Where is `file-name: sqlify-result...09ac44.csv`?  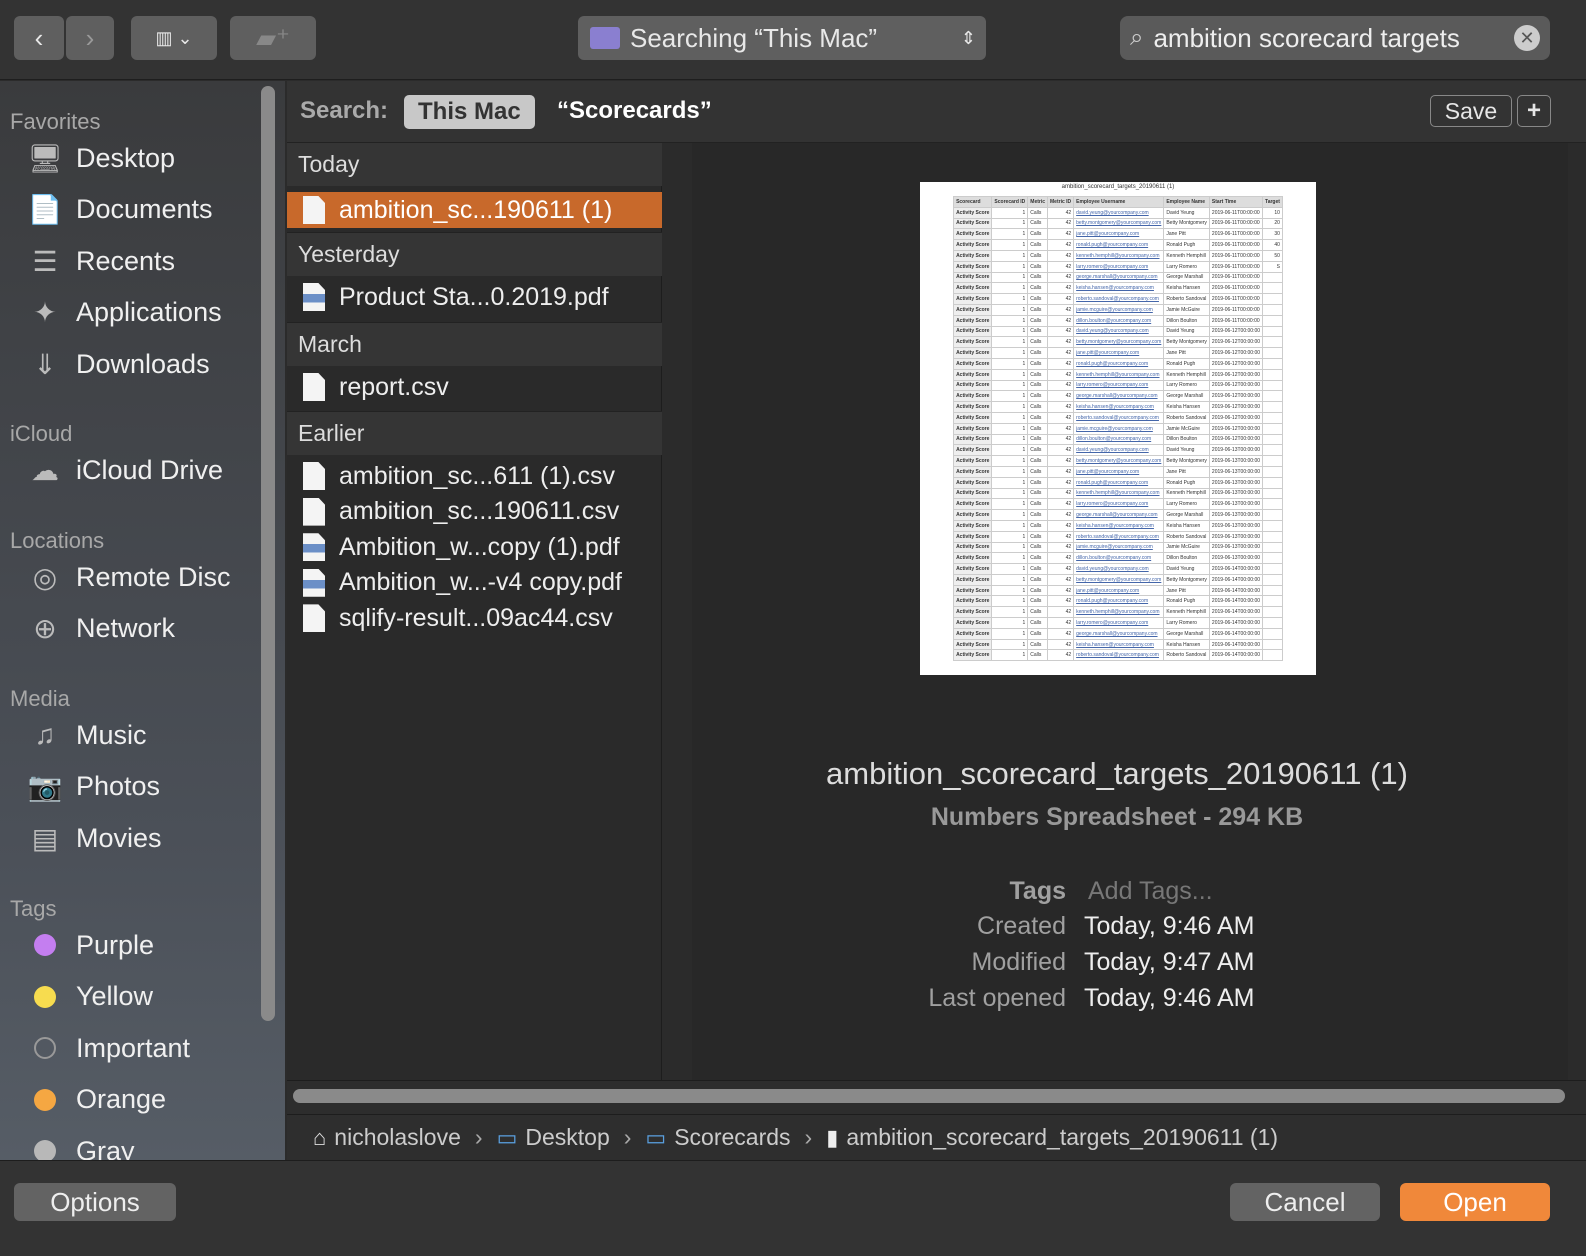
file-name: sqlify-result...09ac44.csv is located at coordinates (476, 617).